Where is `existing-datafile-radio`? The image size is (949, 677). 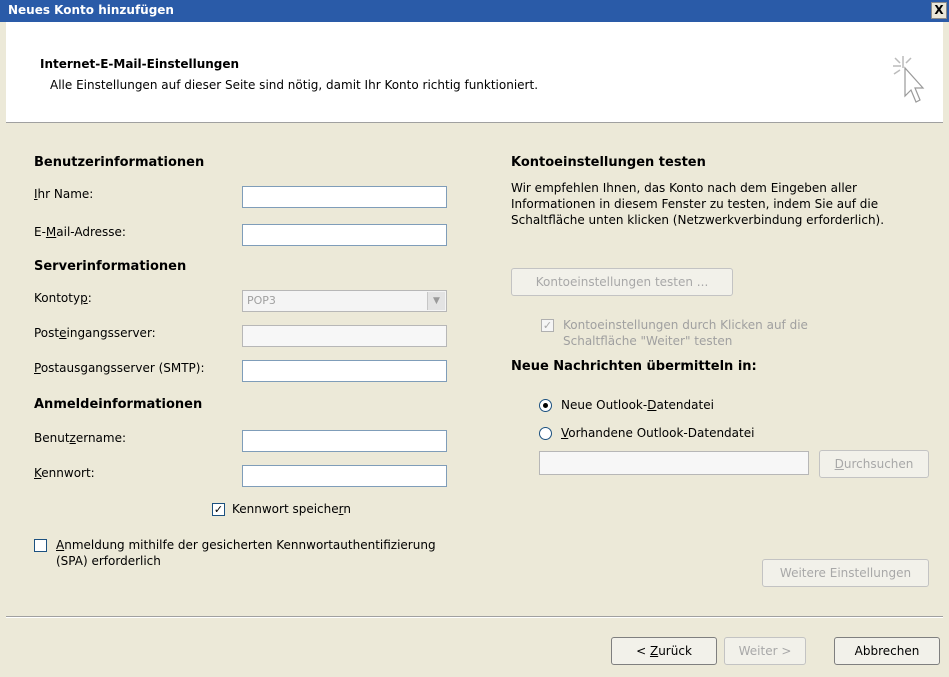
existing-datafile-radio is located at coordinates (545, 433).